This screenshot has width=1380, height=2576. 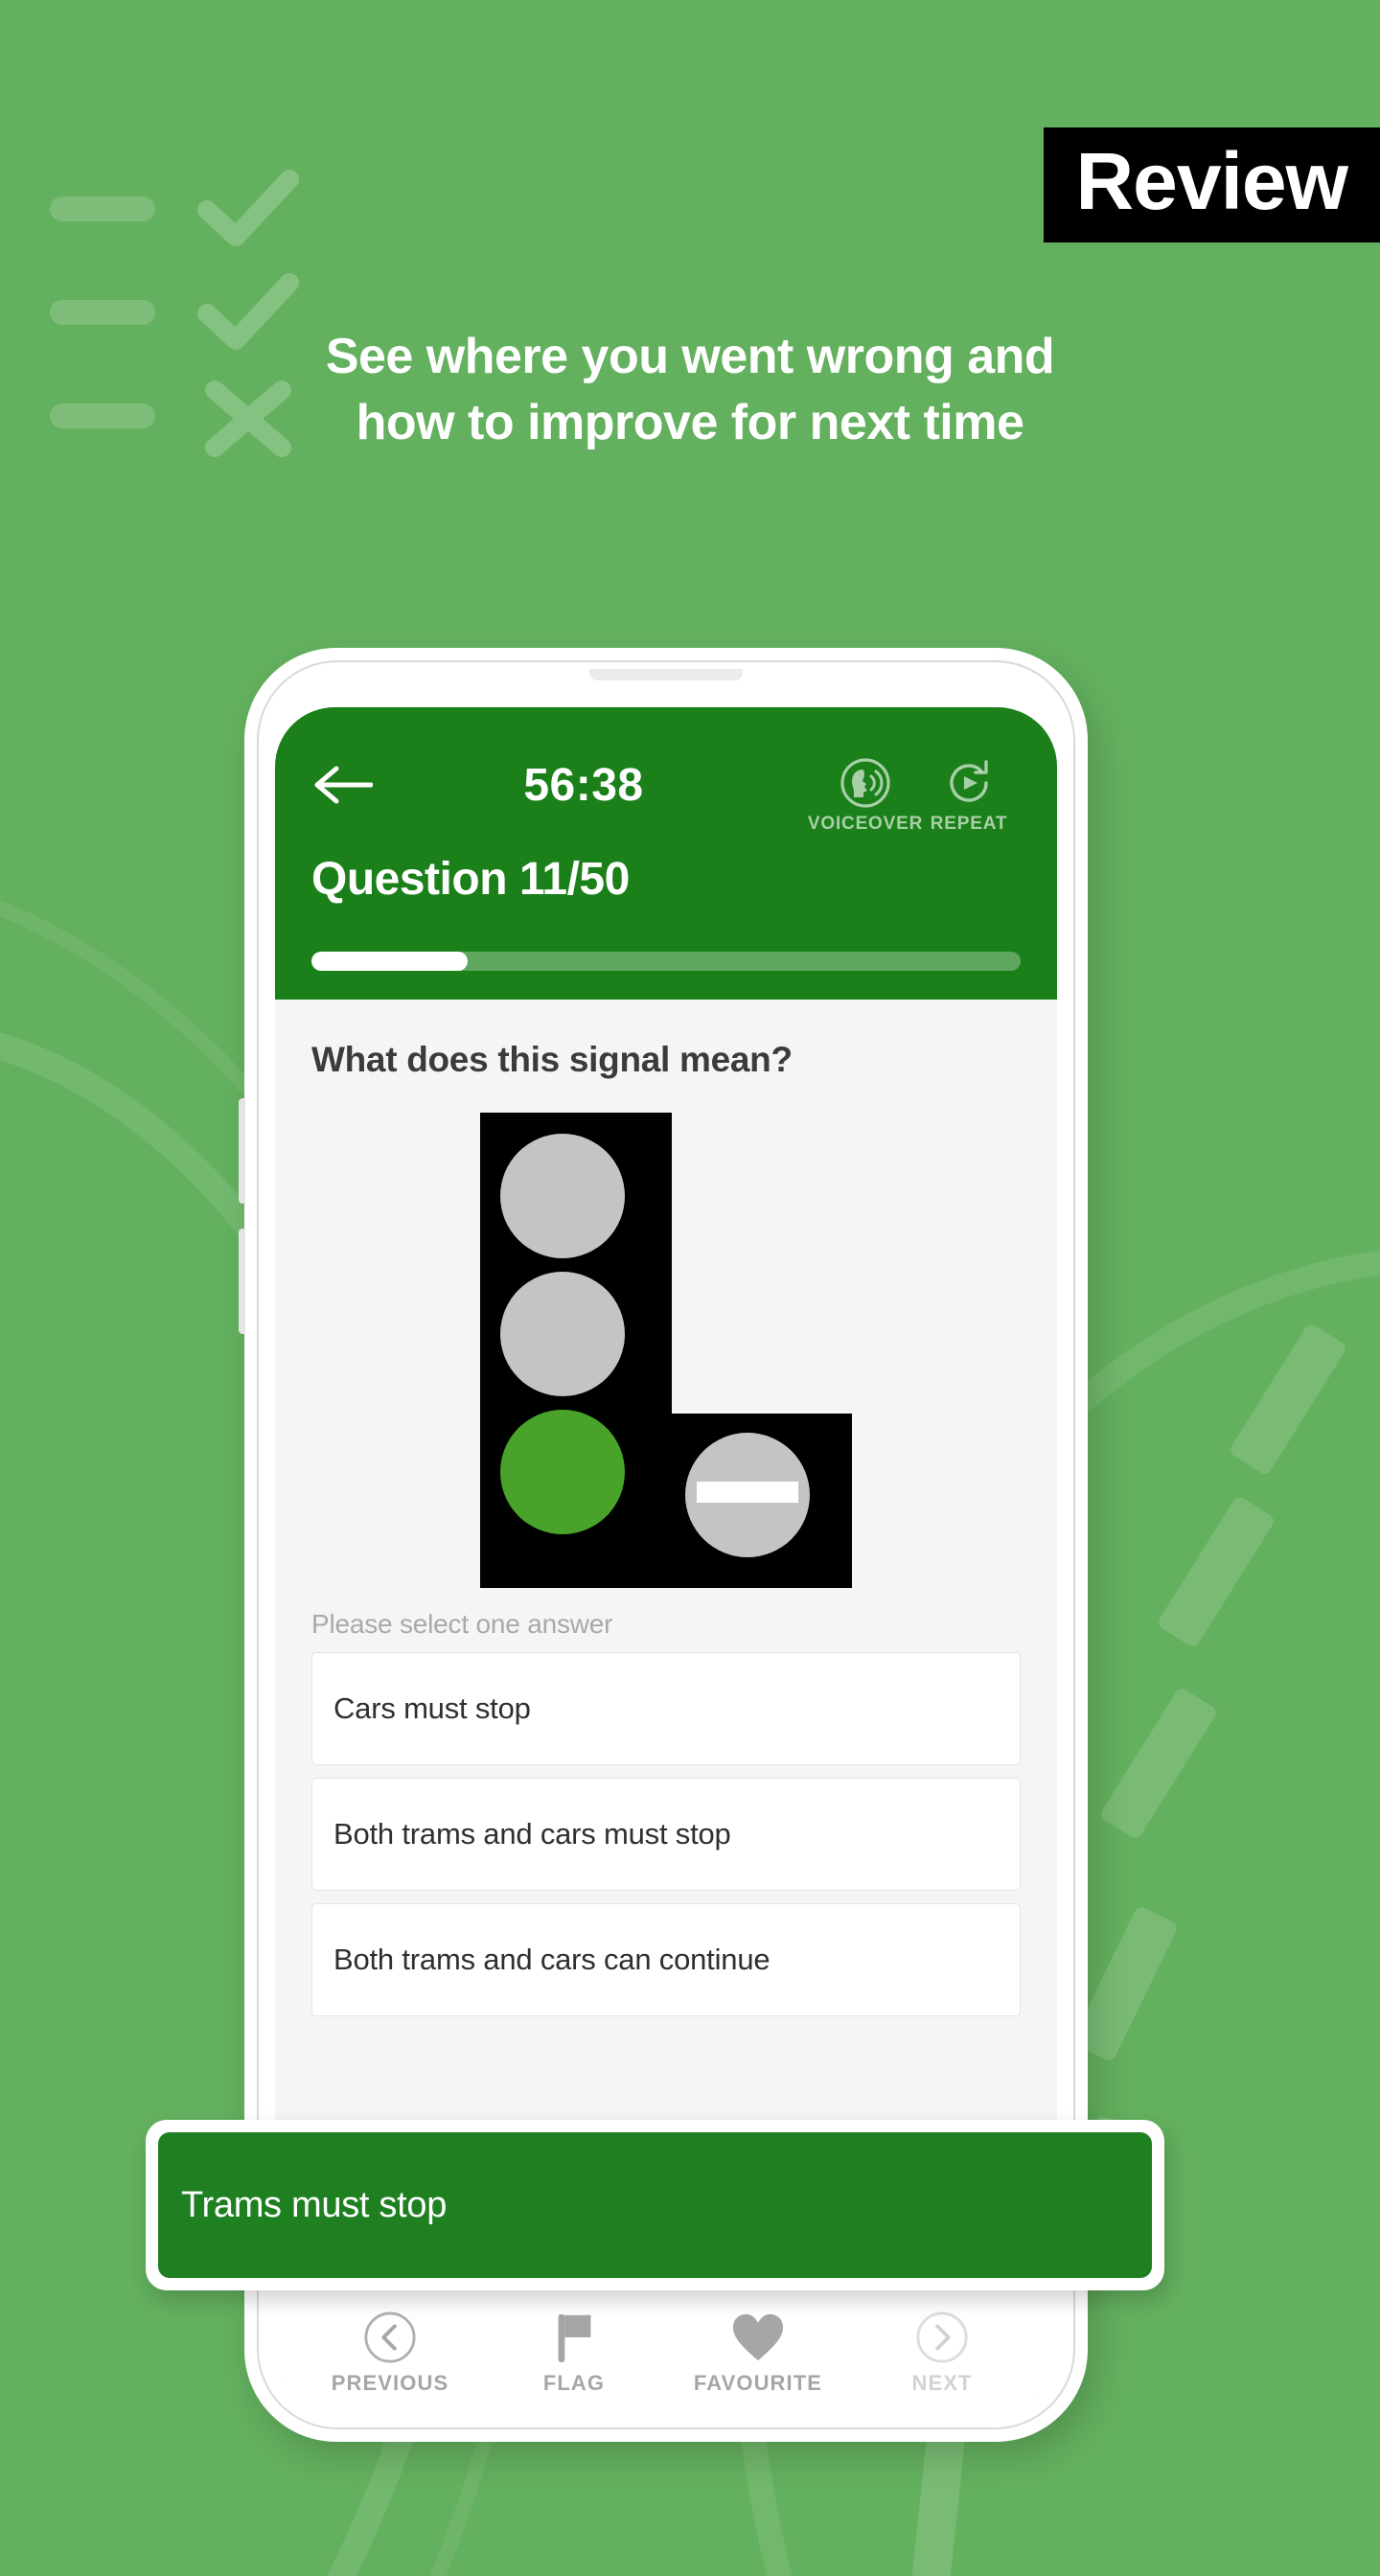 What do you see at coordinates (690, 356) in the screenshot?
I see `subtitle-line-1: See where you went wrong and` at bounding box center [690, 356].